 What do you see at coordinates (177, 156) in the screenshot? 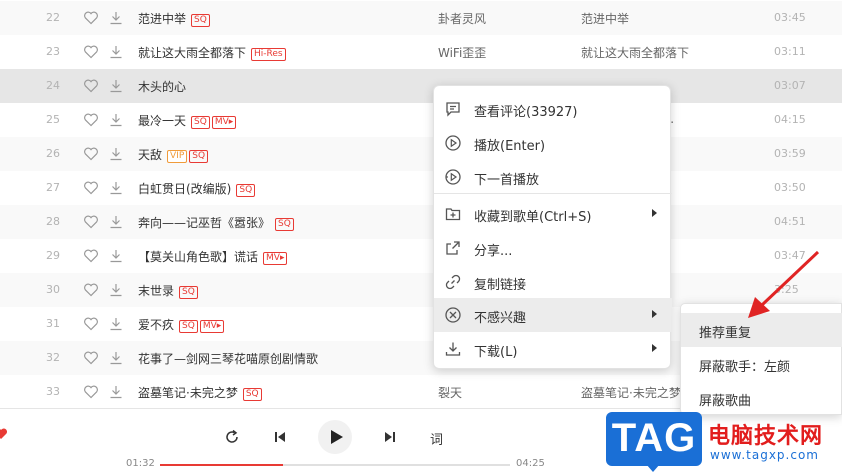
I see `quality-badge: VIP` at bounding box center [177, 156].